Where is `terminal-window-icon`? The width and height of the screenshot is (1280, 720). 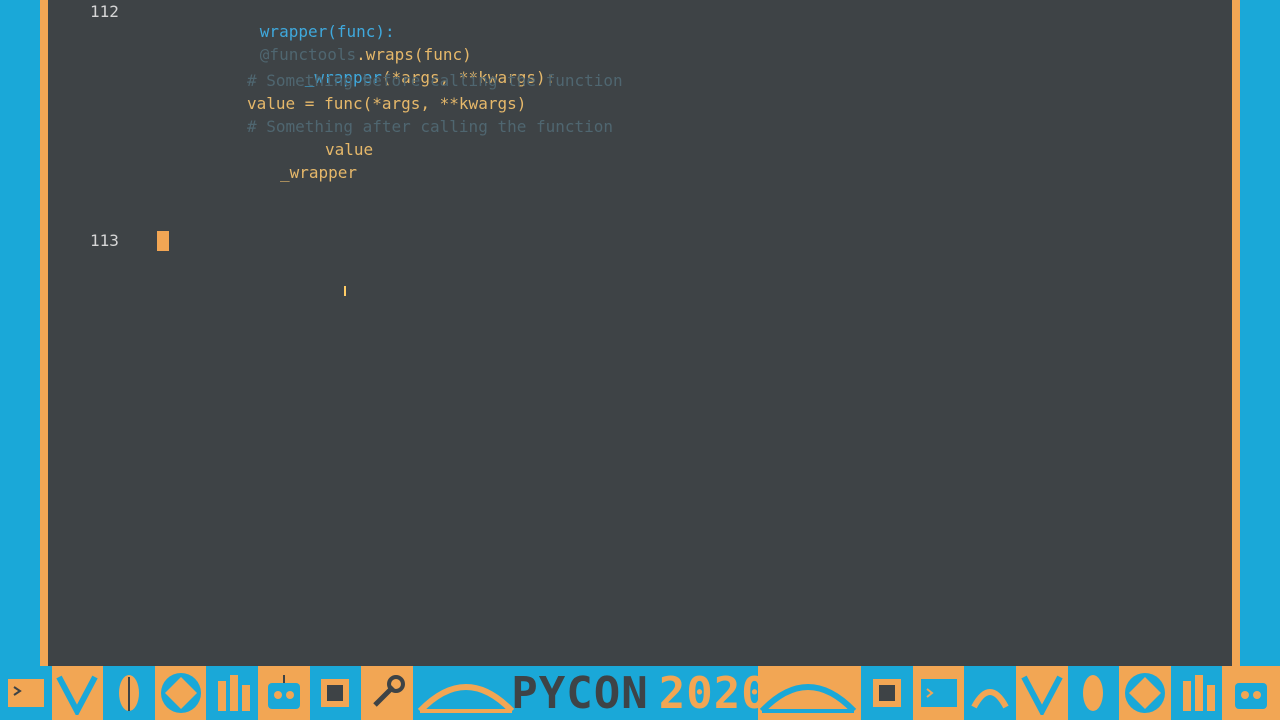 terminal-window-icon is located at coordinates (938, 693).